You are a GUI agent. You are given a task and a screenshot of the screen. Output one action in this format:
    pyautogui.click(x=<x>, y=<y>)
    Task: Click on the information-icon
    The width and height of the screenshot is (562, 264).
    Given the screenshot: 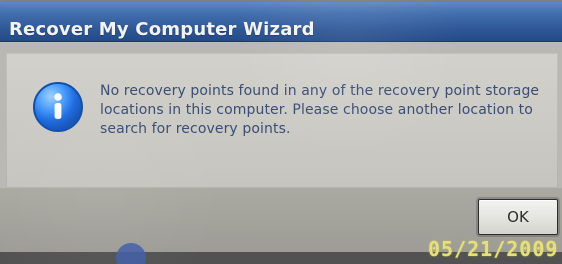 What is the action you would take?
    pyautogui.click(x=58, y=107)
    